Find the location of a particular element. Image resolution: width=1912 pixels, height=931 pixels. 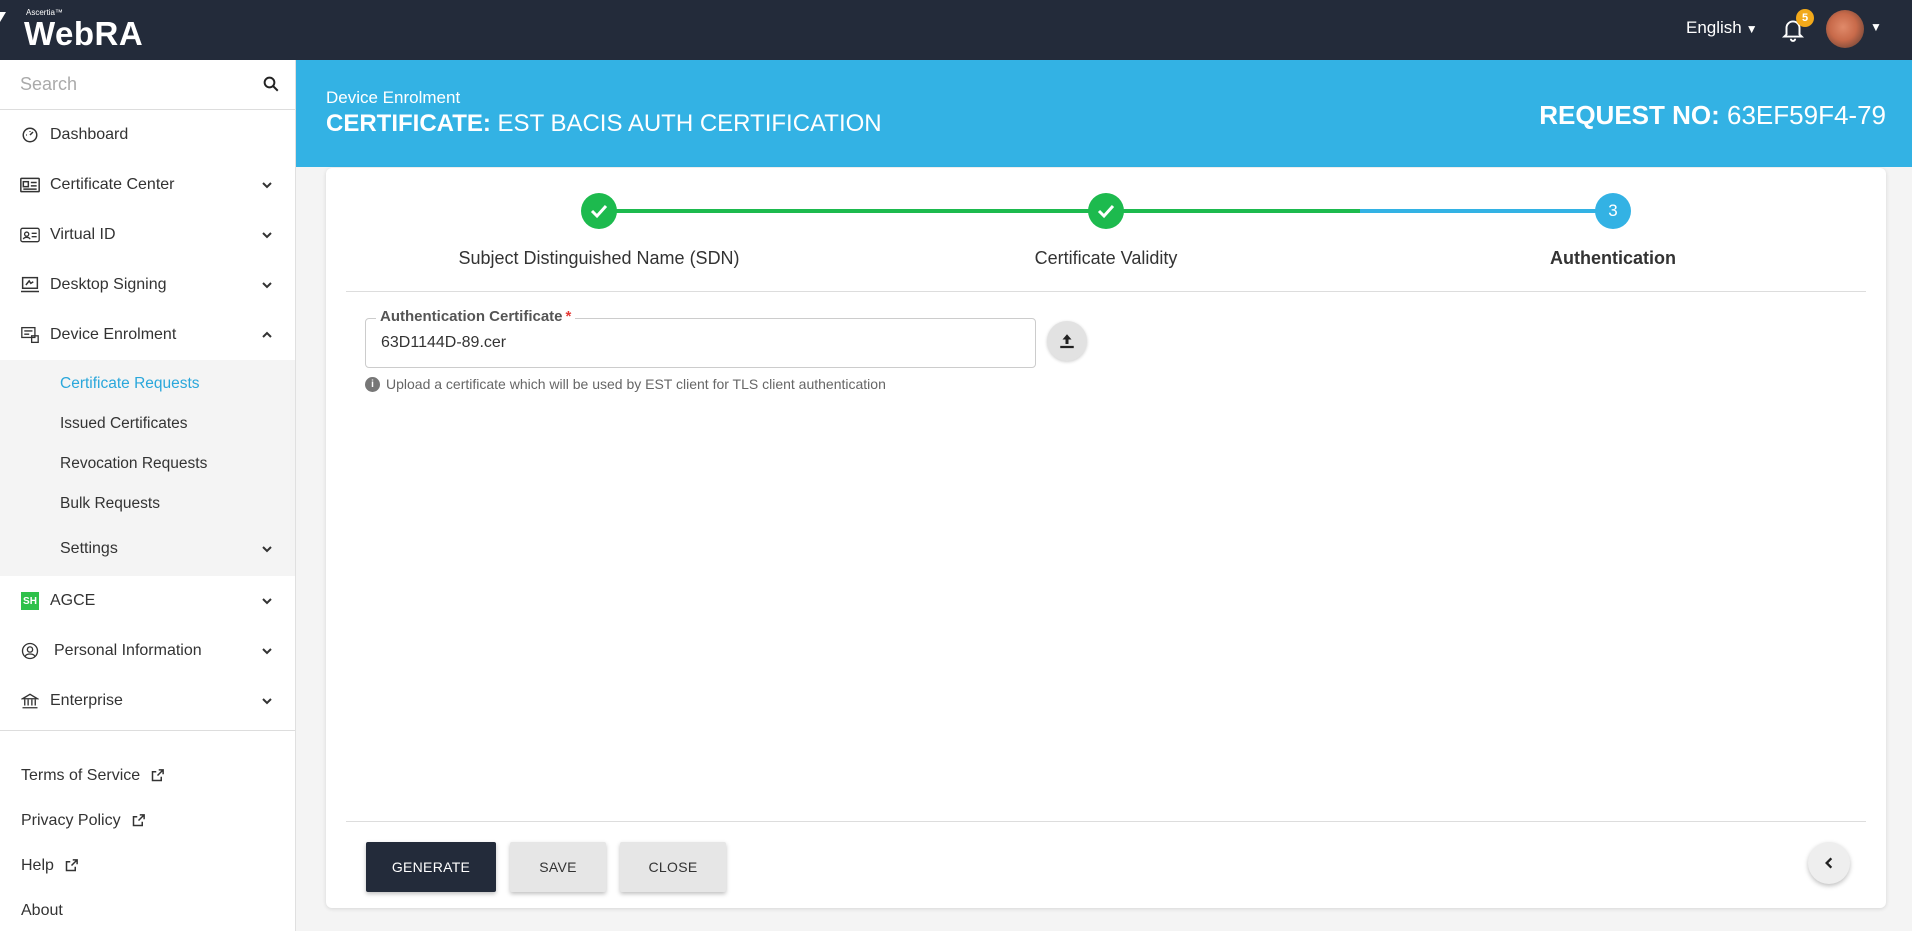

required-mark: * is located at coordinates (568, 316).